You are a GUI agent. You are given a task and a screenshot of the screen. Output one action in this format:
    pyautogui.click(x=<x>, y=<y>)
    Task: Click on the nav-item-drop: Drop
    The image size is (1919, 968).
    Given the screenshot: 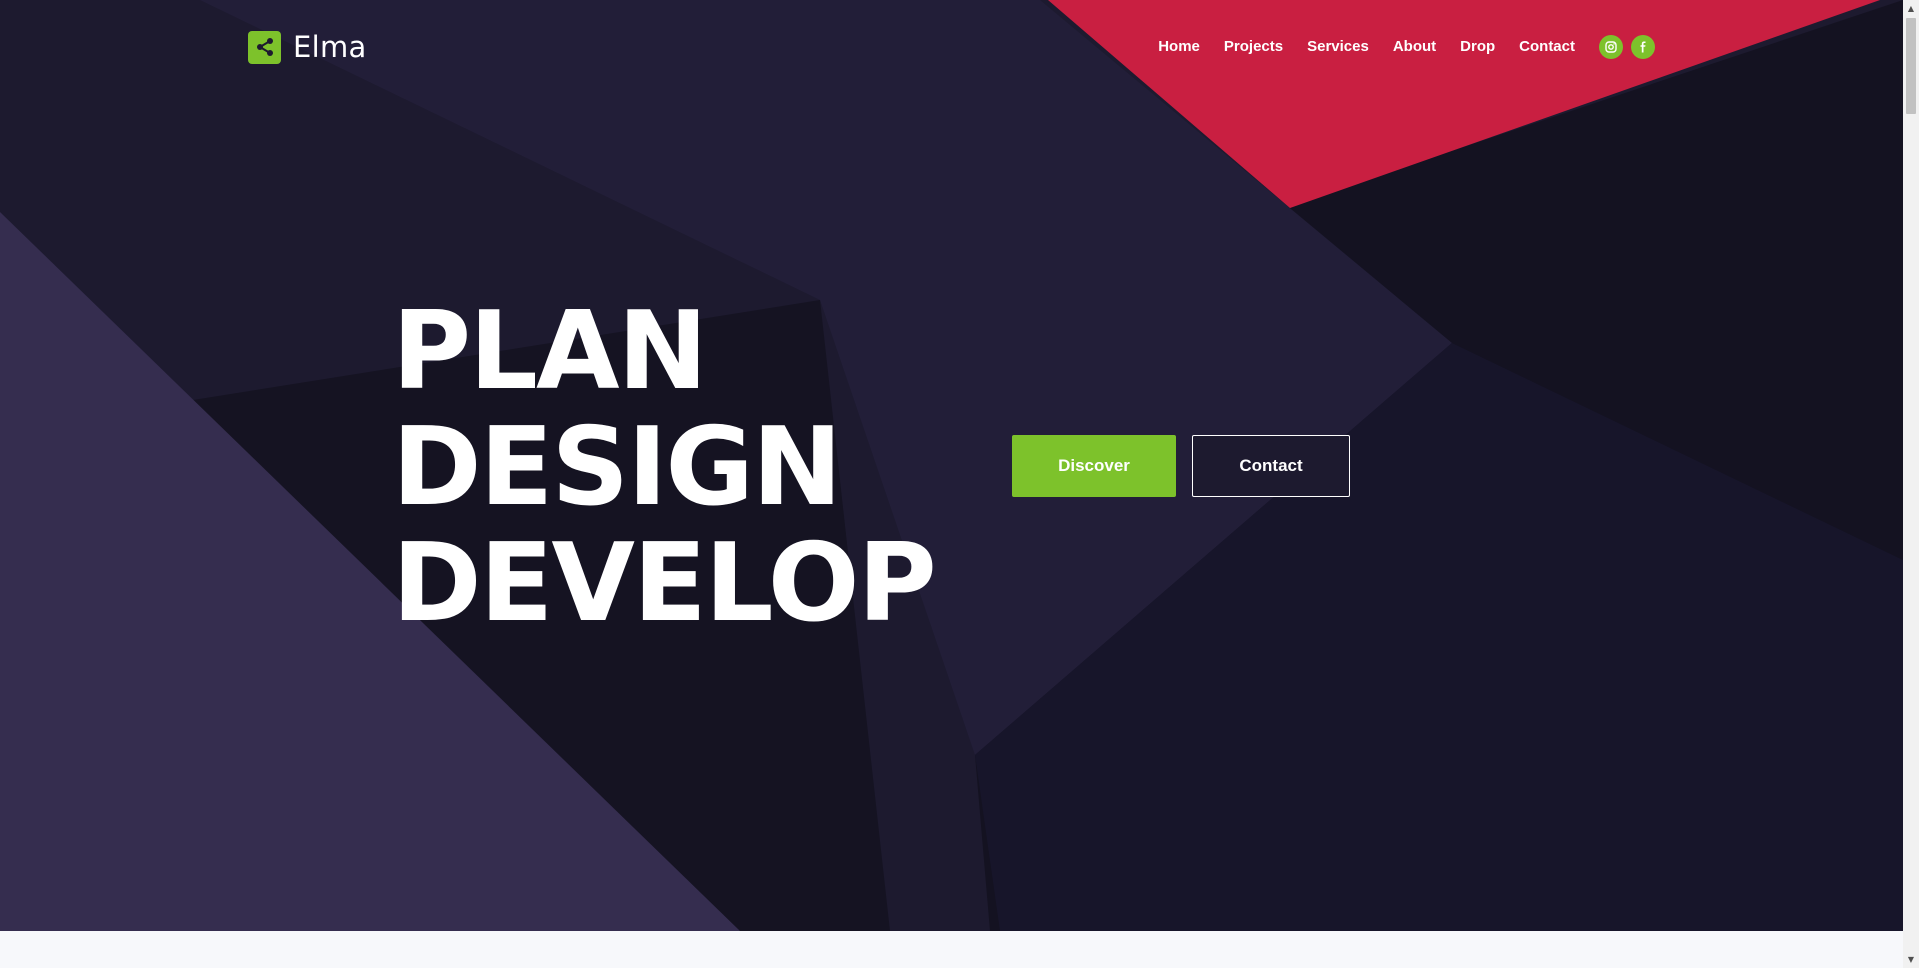 What is the action you would take?
    pyautogui.click(x=1477, y=47)
    